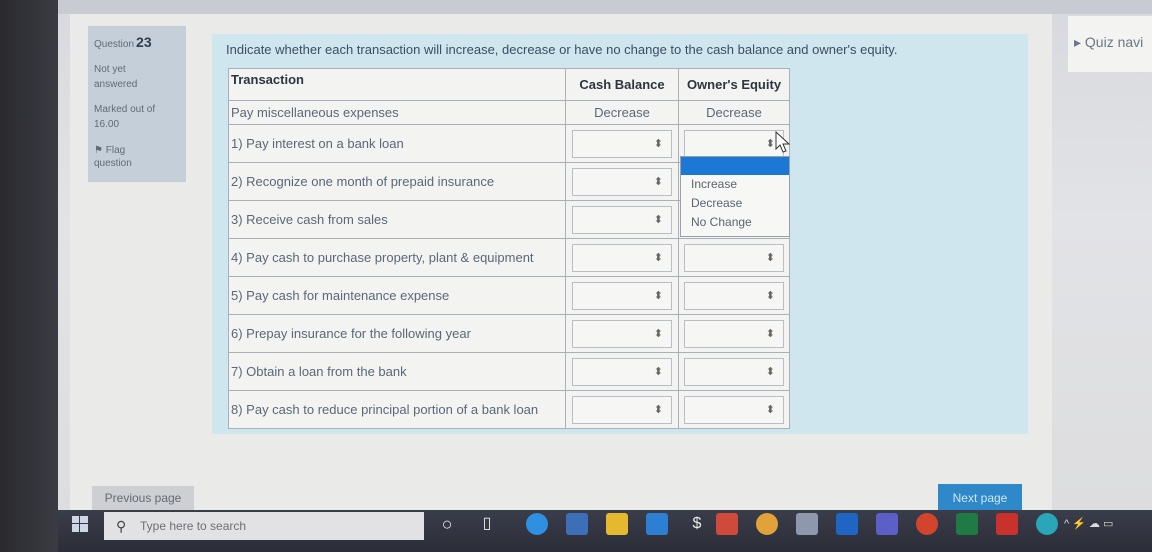 The width and height of the screenshot is (1152, 552). I want to click on transaction-label: 7) Obtain a loan from the bank, so click(397, 371).